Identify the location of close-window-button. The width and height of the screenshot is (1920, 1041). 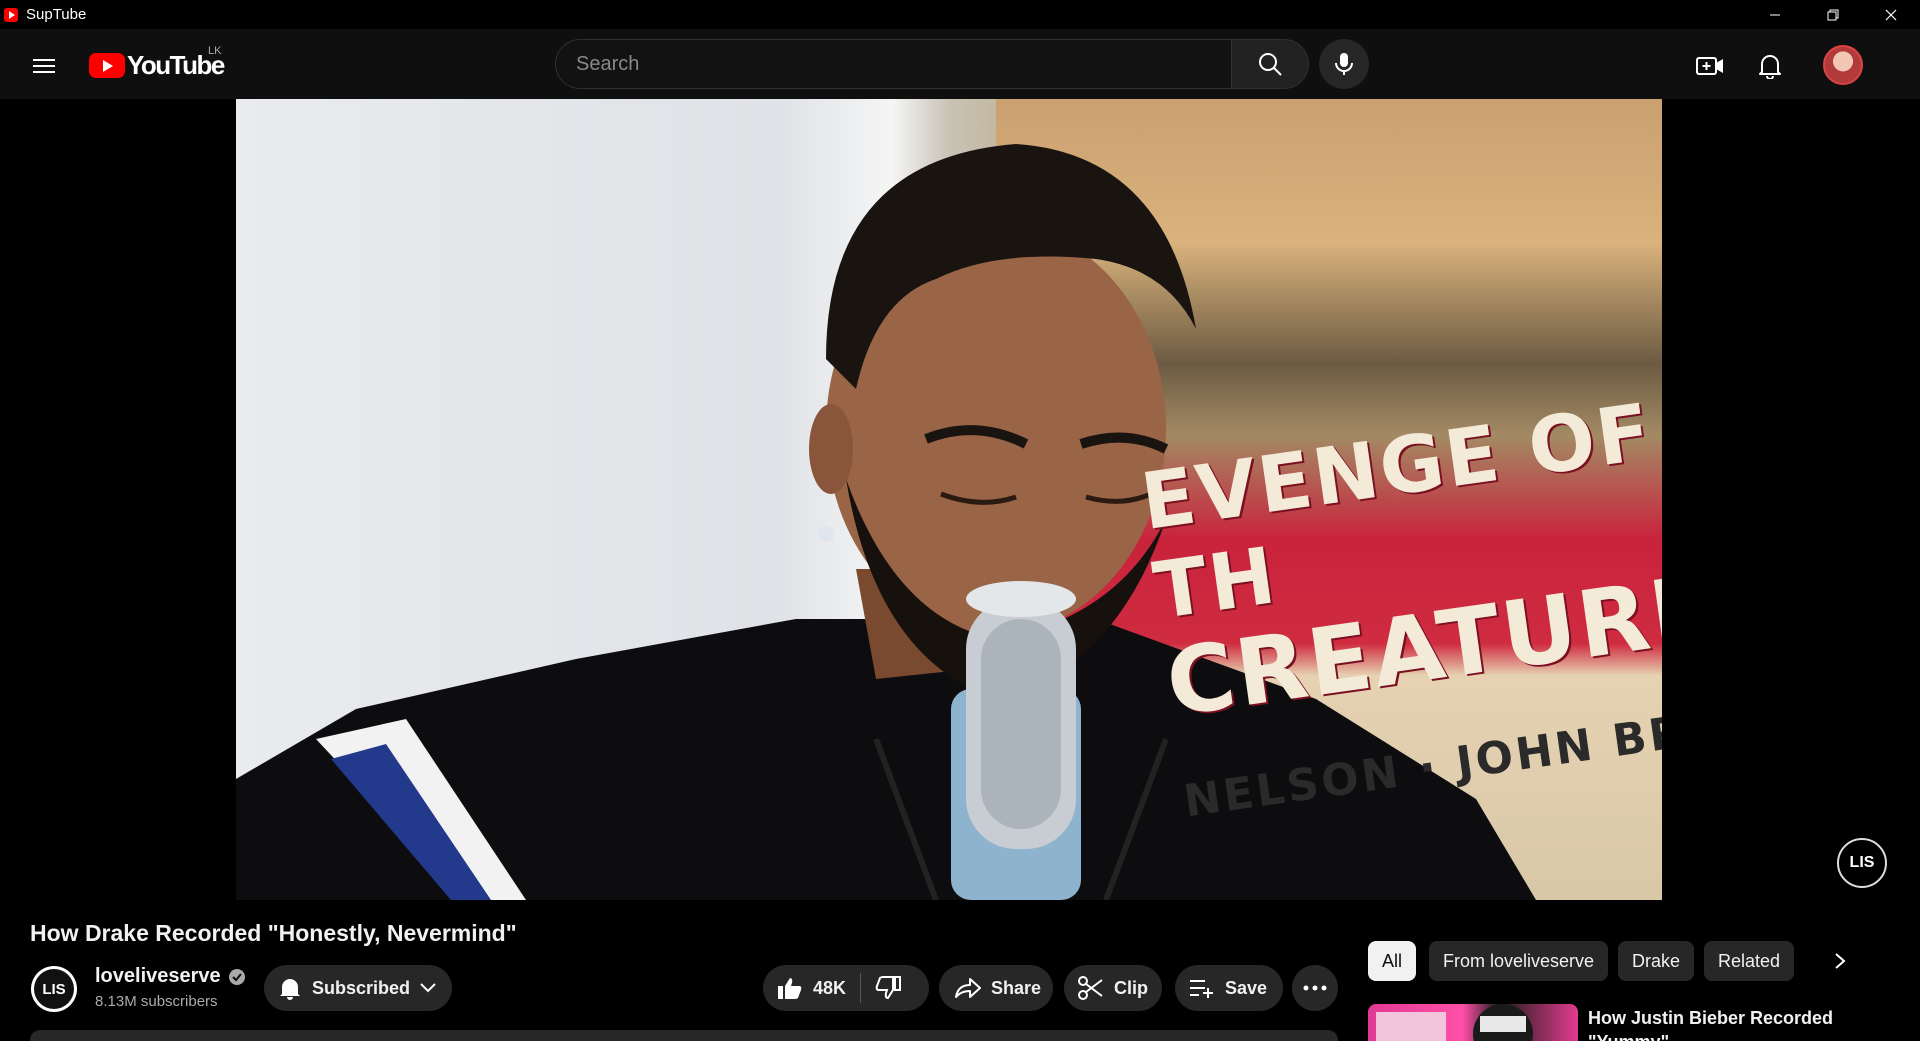
(1891, 14).